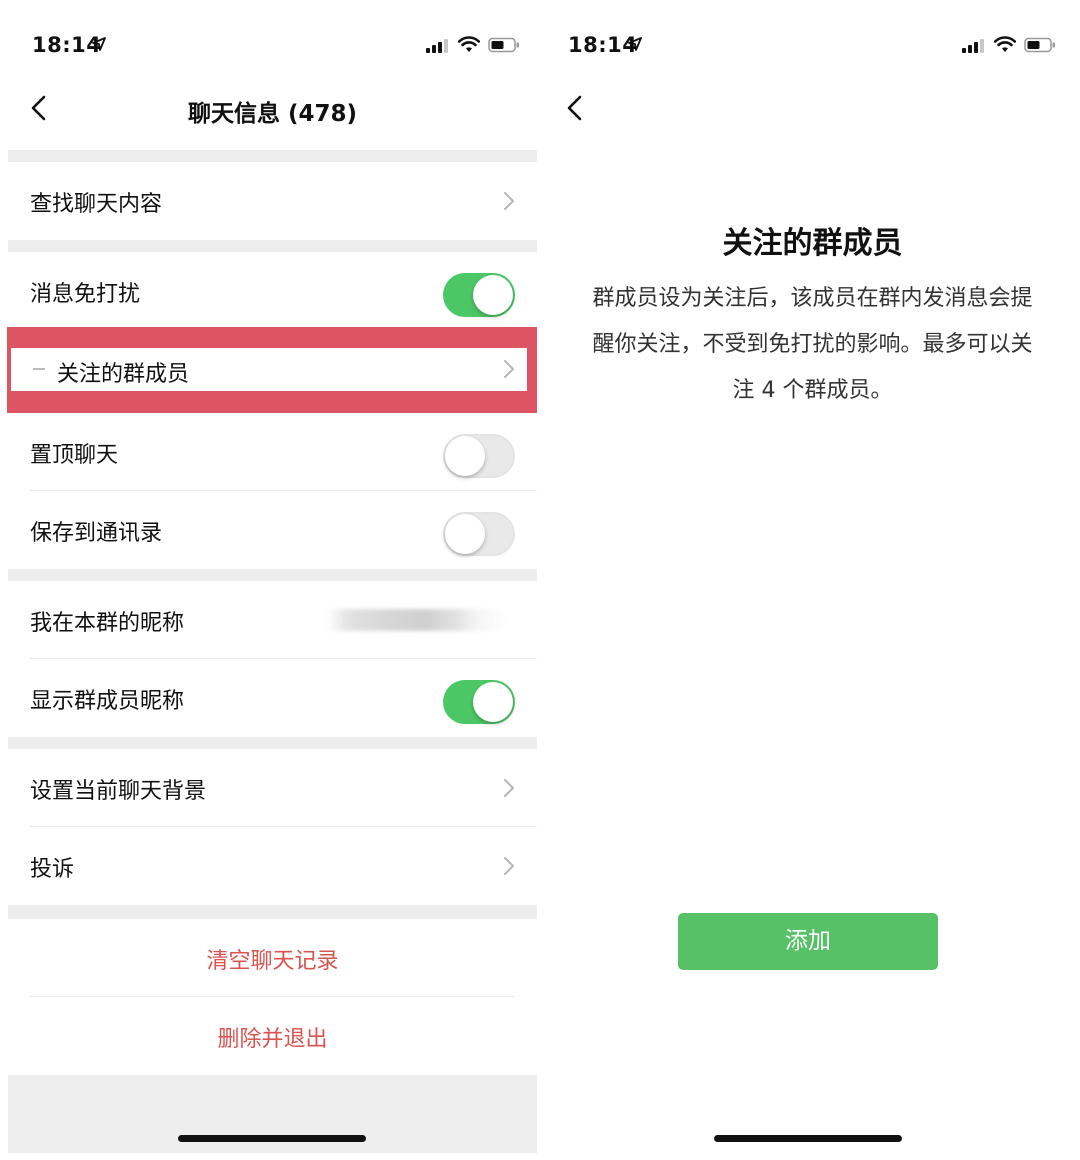 This screenshot has height=1160, width=1080. I want to click on nav-bar, so click(812, 107).